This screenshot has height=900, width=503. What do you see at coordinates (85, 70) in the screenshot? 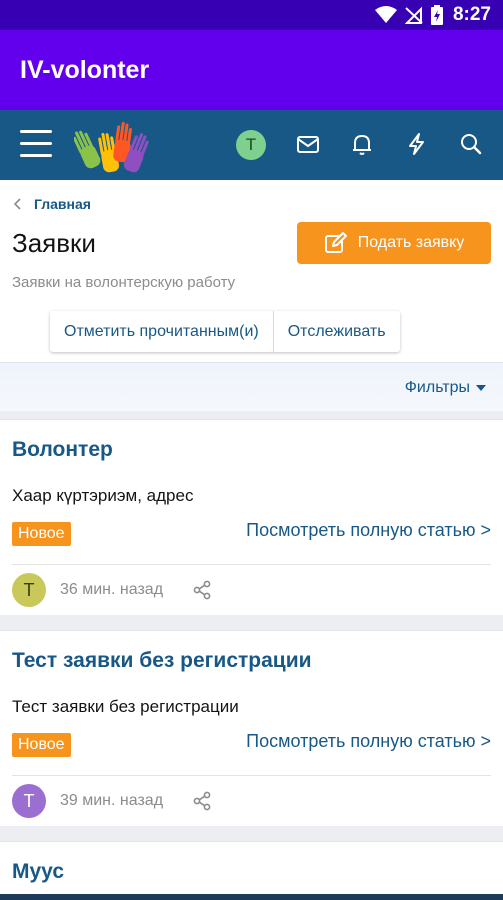
I see `app-title: IV-volonter` at bounding box center [85, 70].